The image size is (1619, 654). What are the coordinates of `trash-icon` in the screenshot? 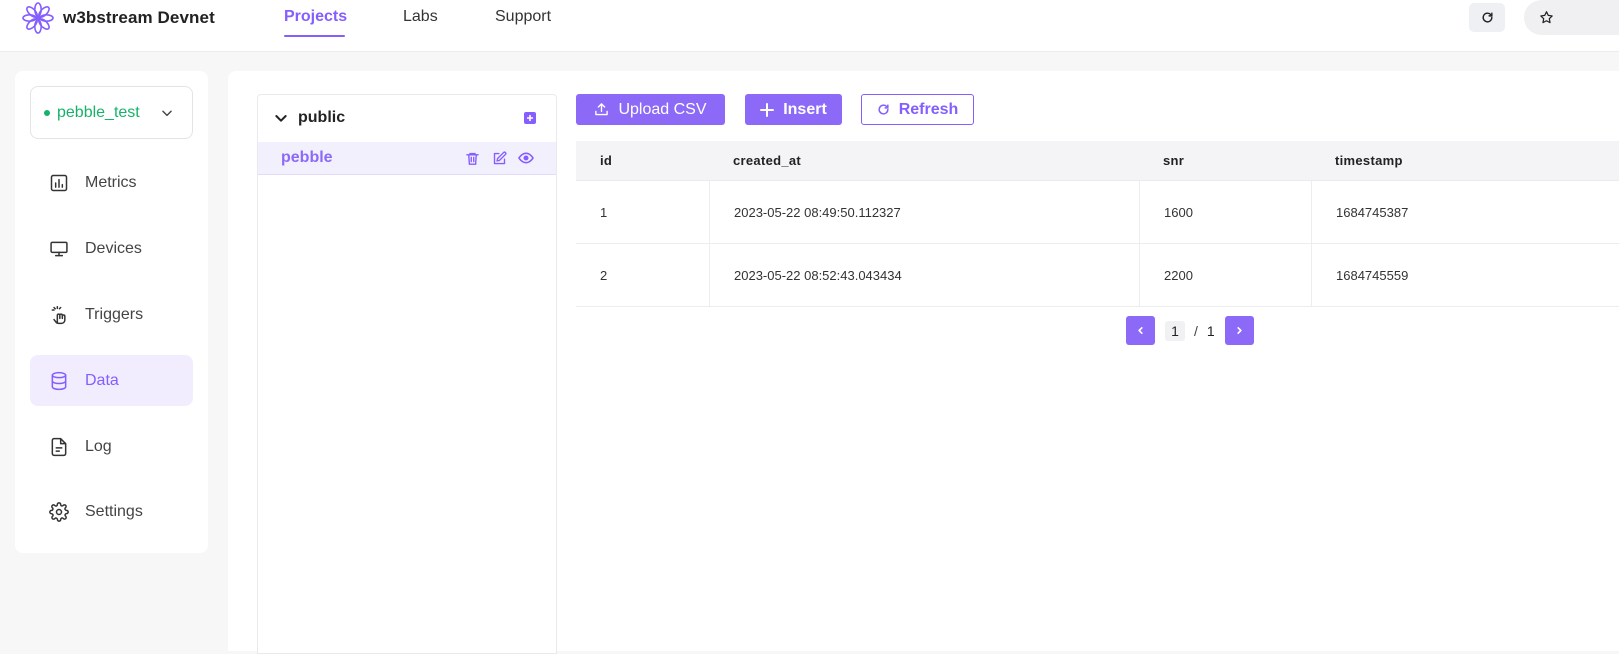 It's located at (472, 158).